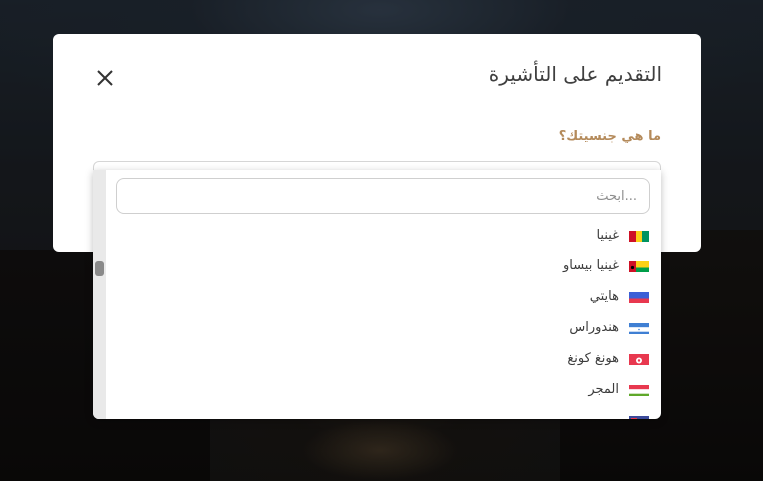  I want to click on search-input, so click(383, 196).